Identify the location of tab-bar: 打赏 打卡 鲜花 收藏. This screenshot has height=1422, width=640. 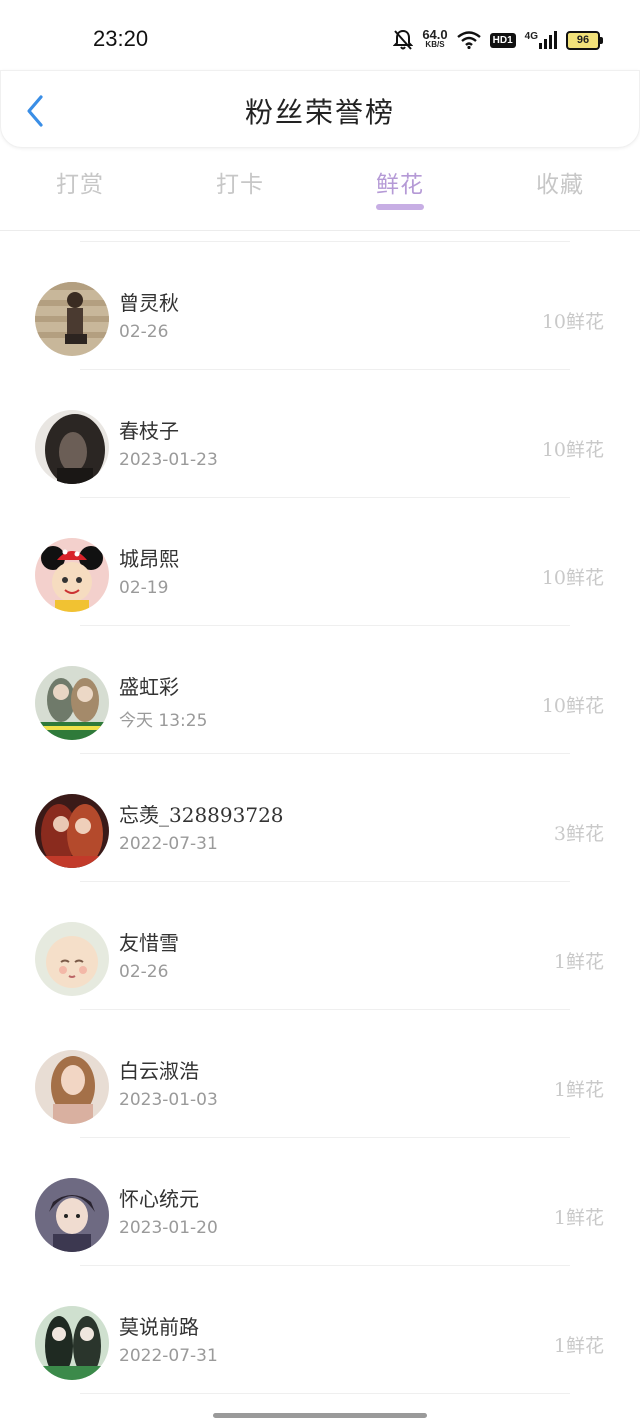
(320, 190).